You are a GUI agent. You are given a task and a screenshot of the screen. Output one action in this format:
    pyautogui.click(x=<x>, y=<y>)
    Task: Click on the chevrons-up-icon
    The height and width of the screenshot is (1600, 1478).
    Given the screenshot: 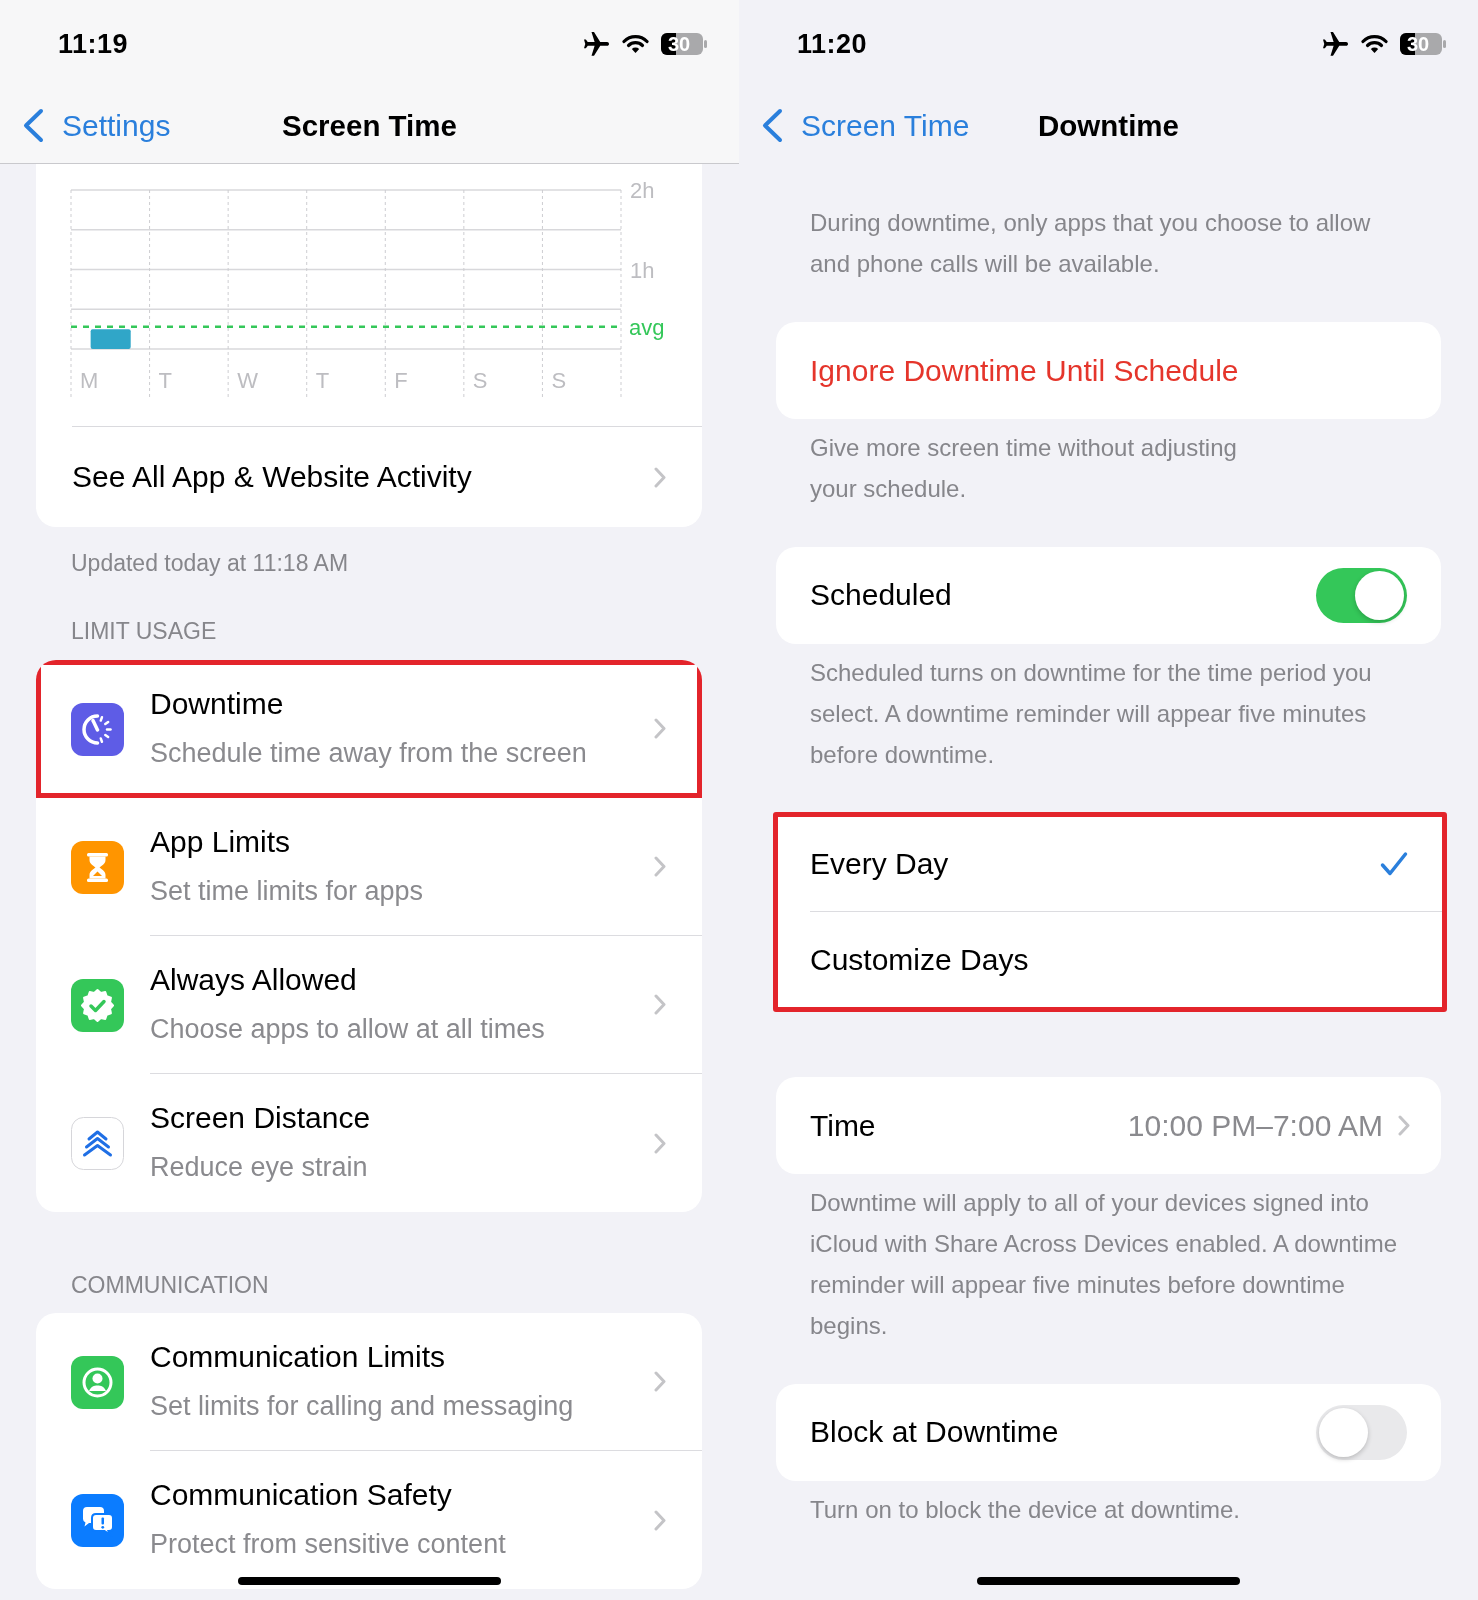 What is the action you would take?
    pyautogui.click(x=97, y=1143)
    